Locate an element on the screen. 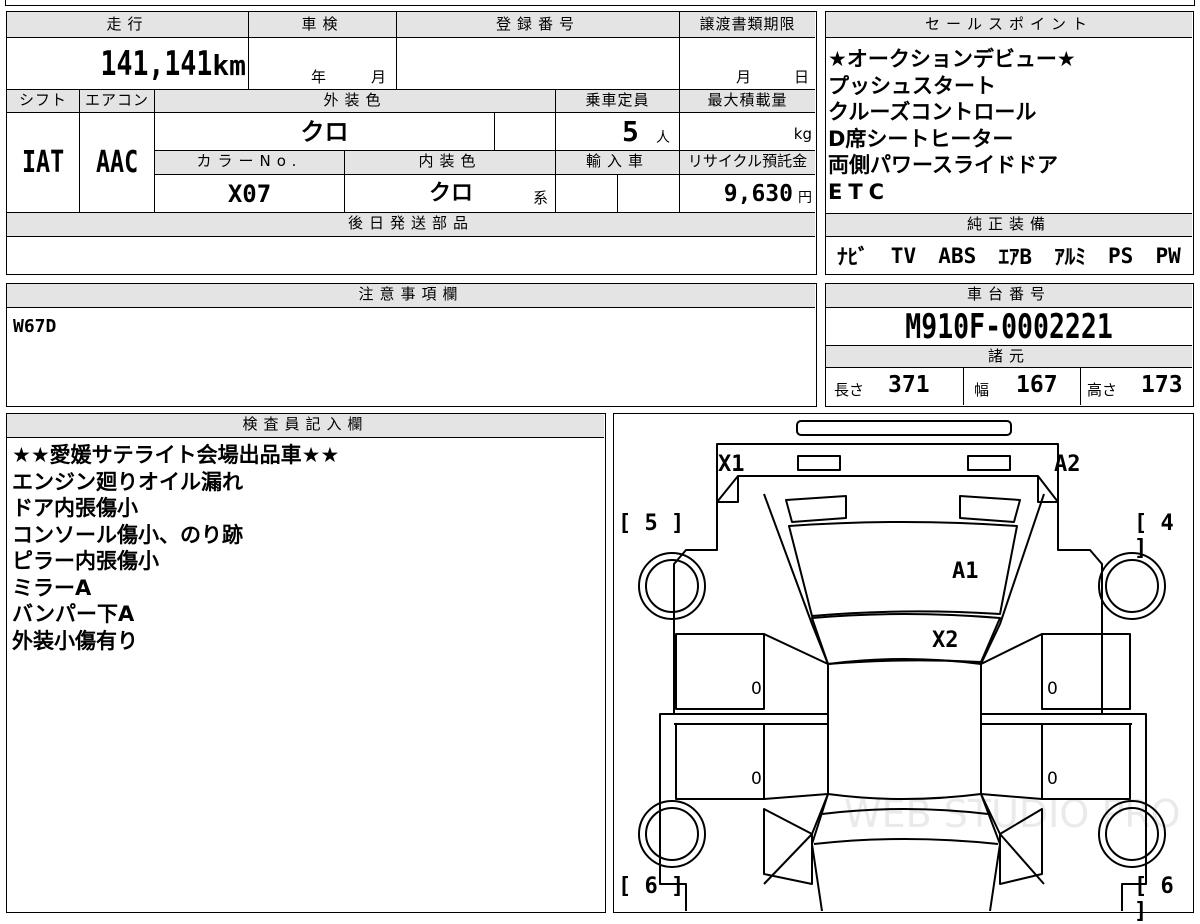  exterior-color-value: クロ is located at coordinates (324, 132).